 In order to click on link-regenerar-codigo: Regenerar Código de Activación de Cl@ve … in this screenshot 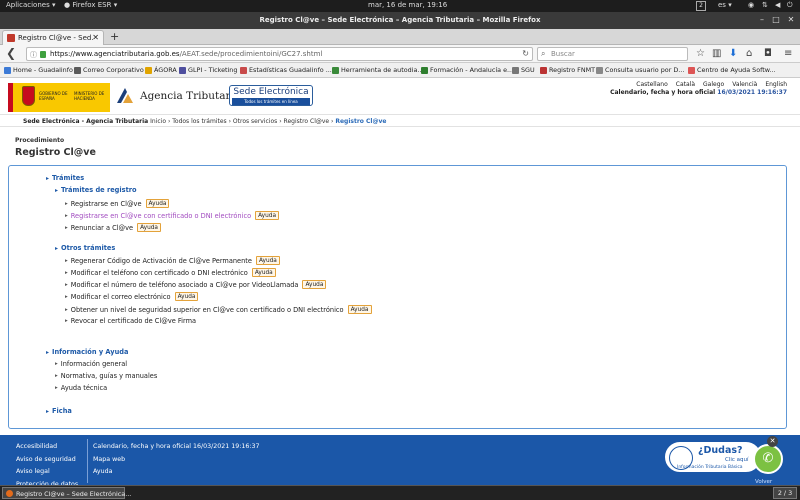, I will do `click(172, 260)`.